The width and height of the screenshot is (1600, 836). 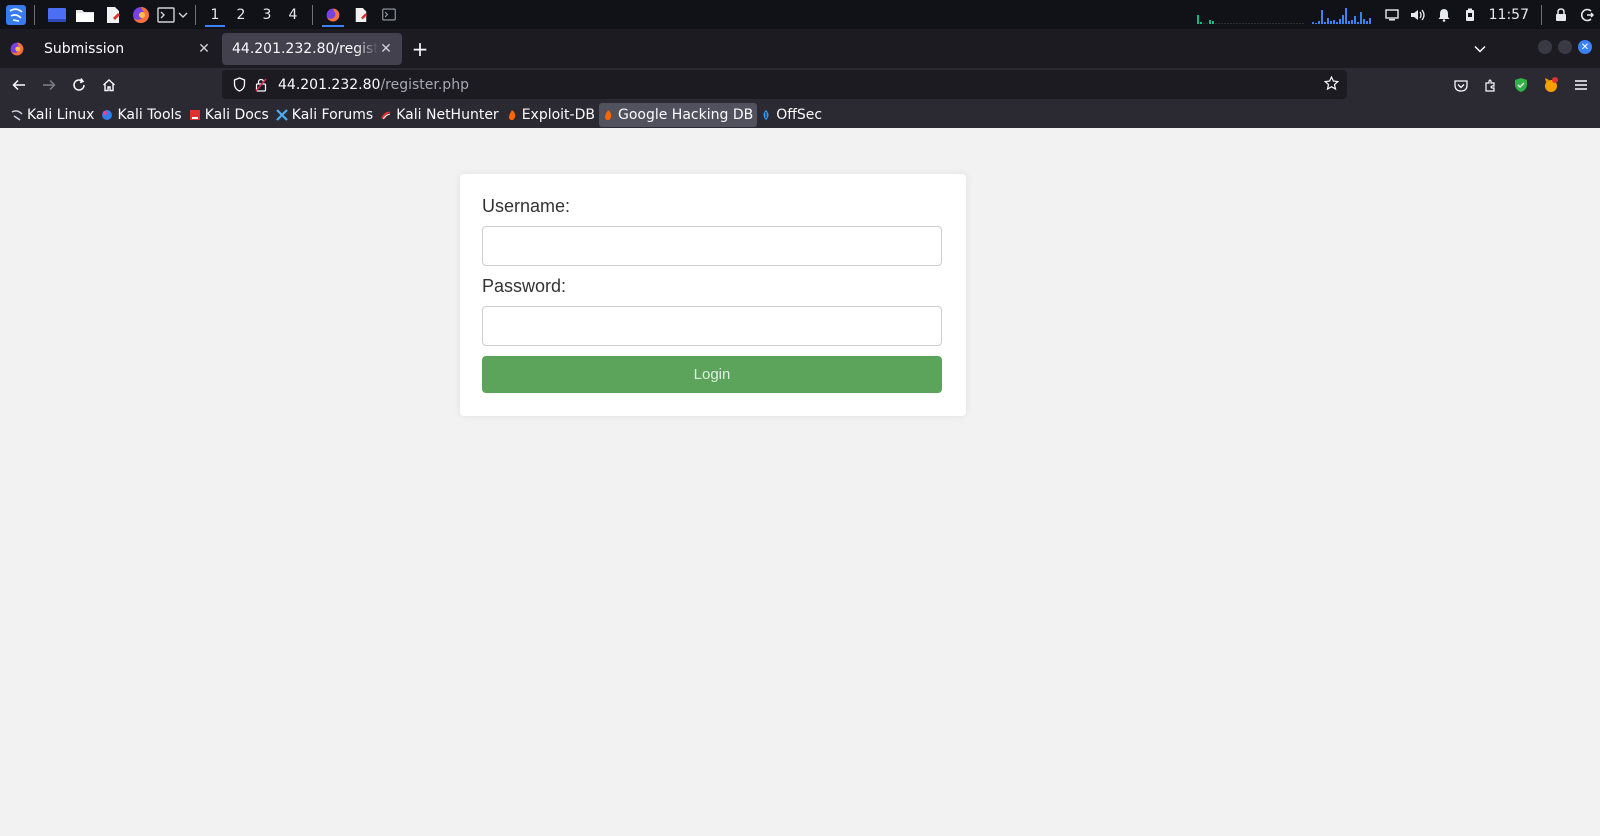 What do you see at coordinates (551, 115) in the screenshot?
I see `bookmark-exploit-db: Exploit-DB` at bounding box center [551, 115].